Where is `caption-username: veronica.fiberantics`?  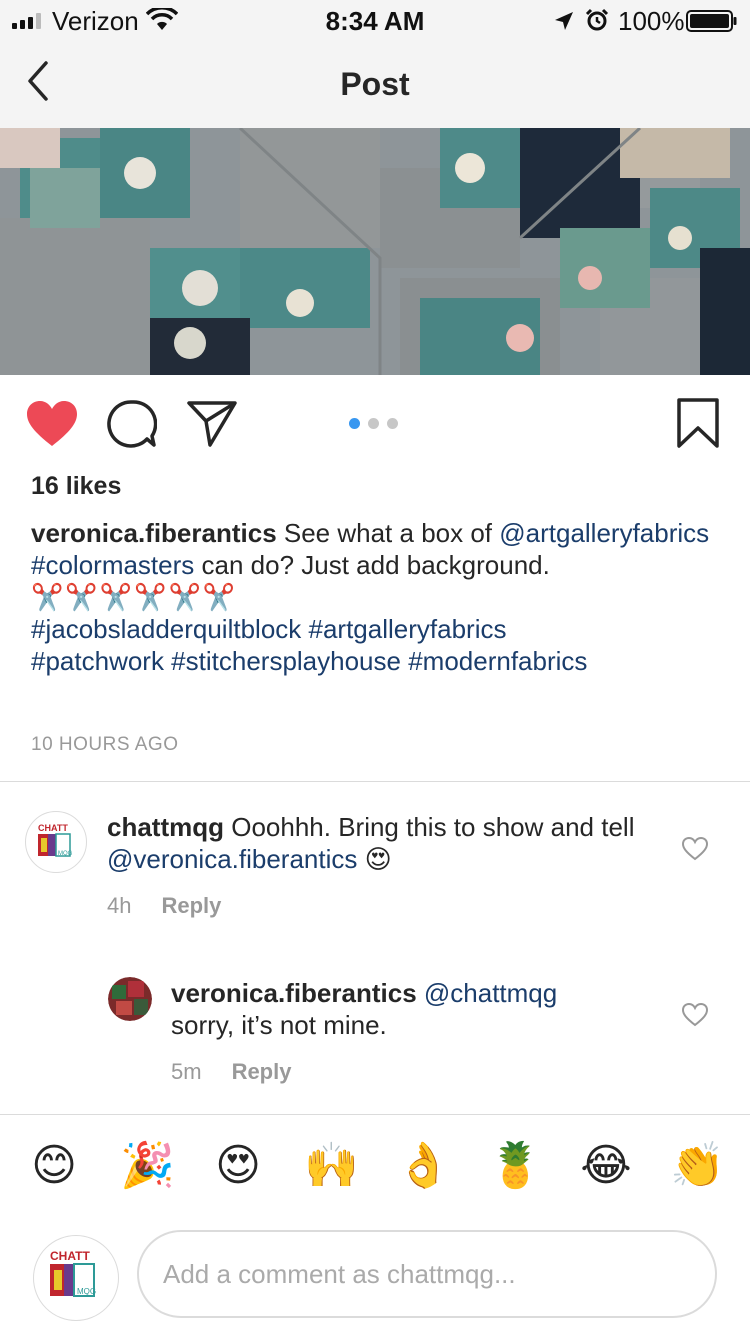
caption-username: veronica.fiberantics is located at coordinates (154, 533).